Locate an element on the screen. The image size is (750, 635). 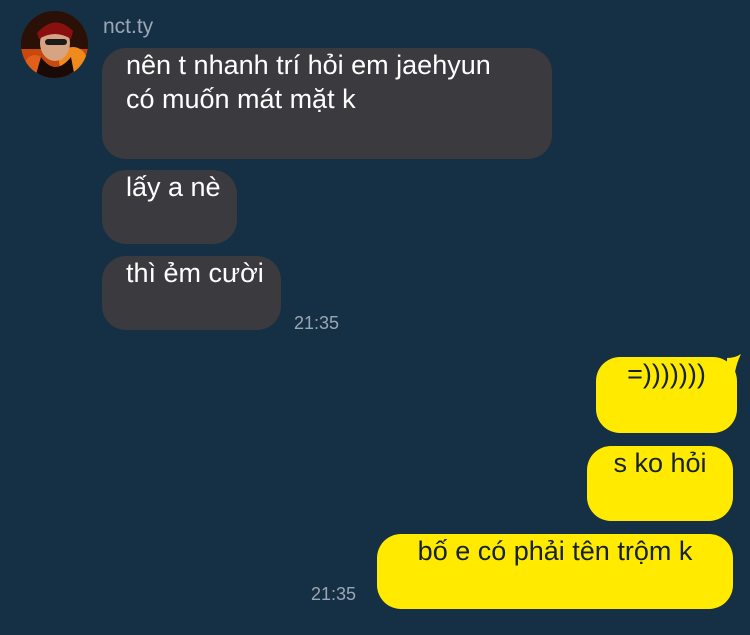
message-text: =))))))) is located at coordinates (666, 374).